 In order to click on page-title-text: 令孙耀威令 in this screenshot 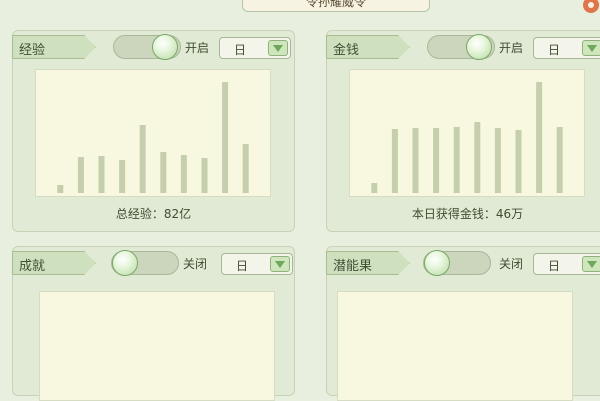, I will do `click(335, 4)`.